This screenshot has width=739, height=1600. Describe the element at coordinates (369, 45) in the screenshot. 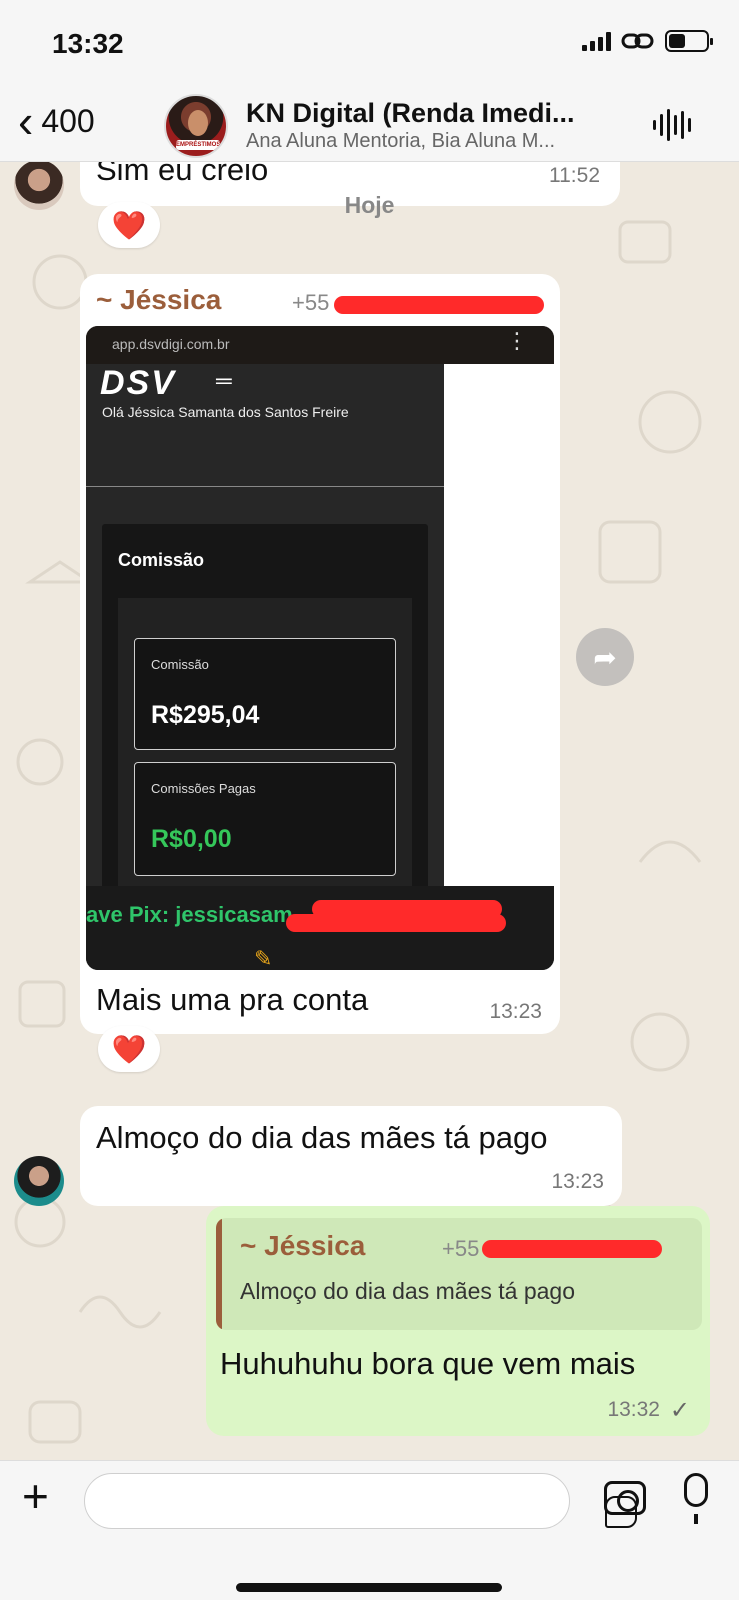

I see `status-bar: 13:32` at that location.